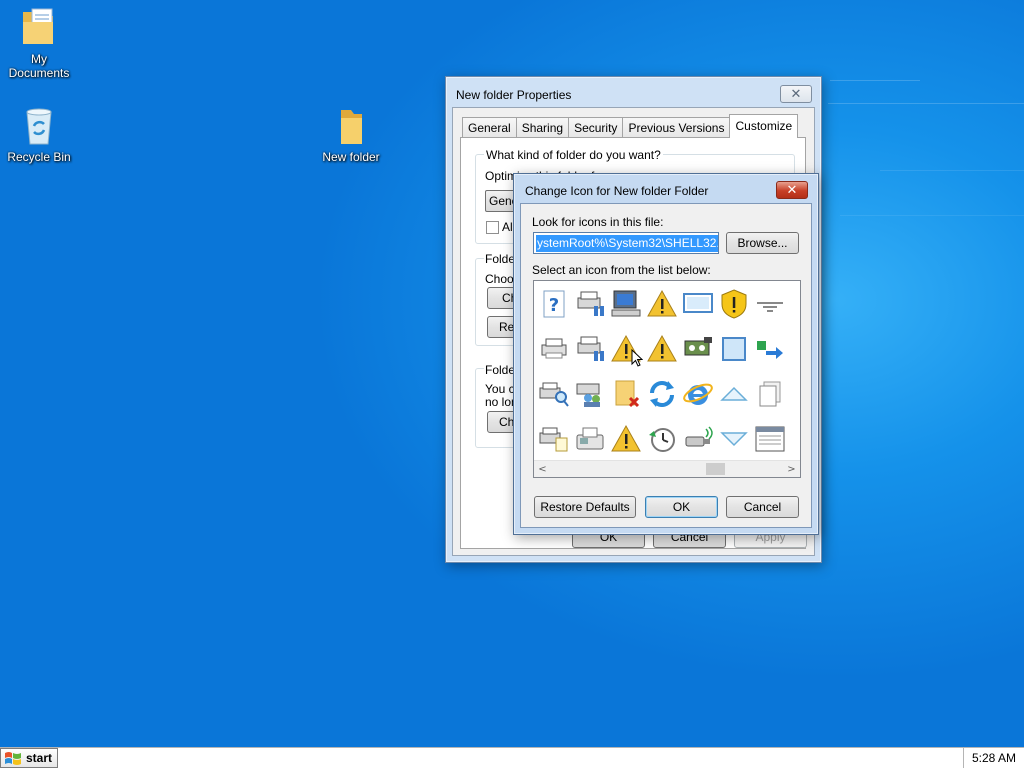  What do you see at coordinates (698, 439) in the screenshot?
I see `usb-device-icon` at bounding box center [698, 439].